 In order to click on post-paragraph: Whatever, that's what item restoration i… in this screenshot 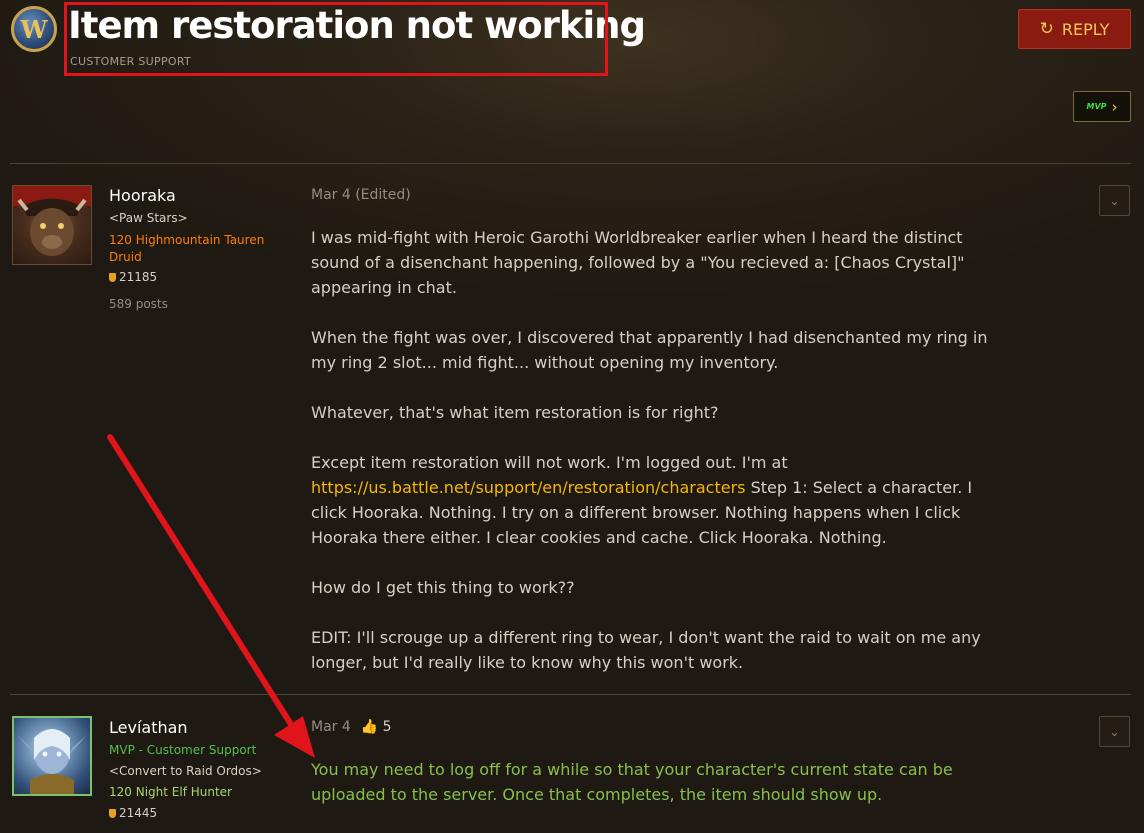, I will do `click(515, 412)`.